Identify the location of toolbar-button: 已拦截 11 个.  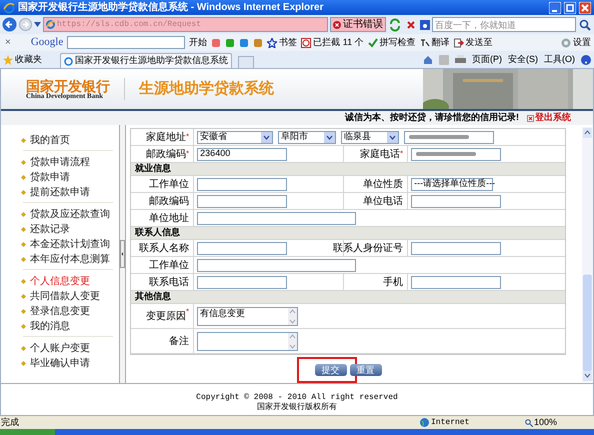
(332, 43).